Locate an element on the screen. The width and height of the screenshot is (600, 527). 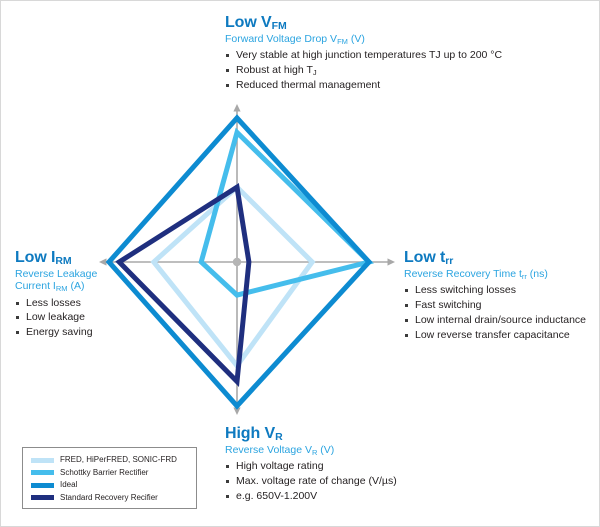
bullet-item: Max. voltage rate of change (V/µs) is located at coordinates (311, 481).